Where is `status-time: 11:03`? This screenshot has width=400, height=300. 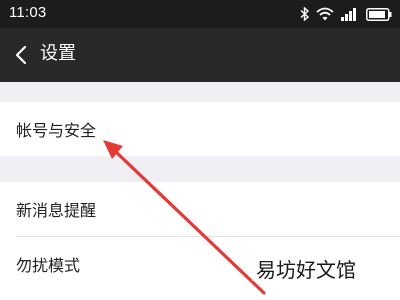 status-time: 11:03 is located at coordinates (28, 12).